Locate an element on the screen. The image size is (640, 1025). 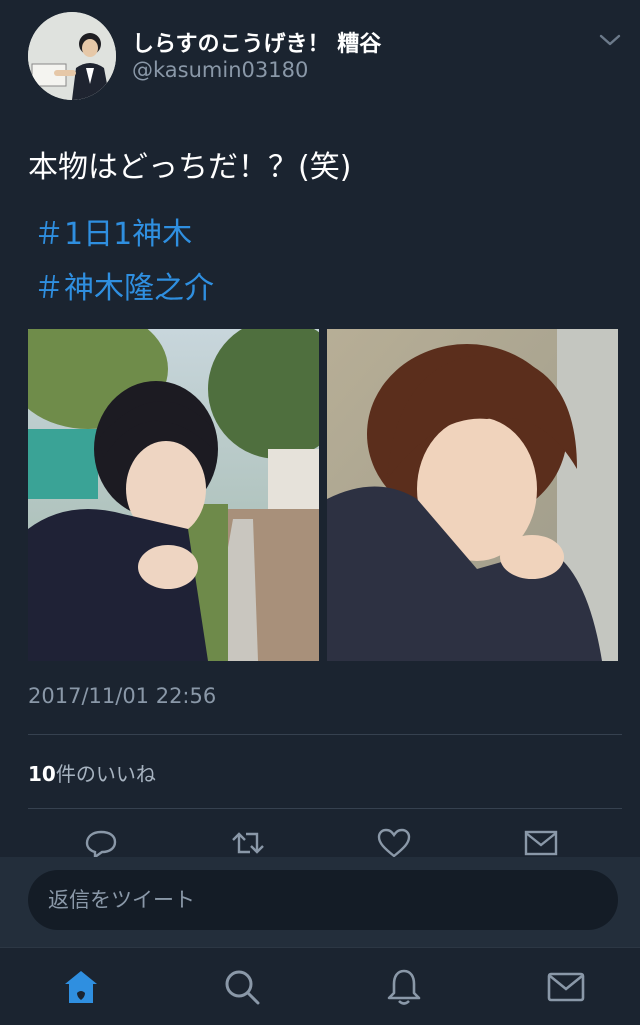
tweet-photo-right is located at coordinates (472, 495).